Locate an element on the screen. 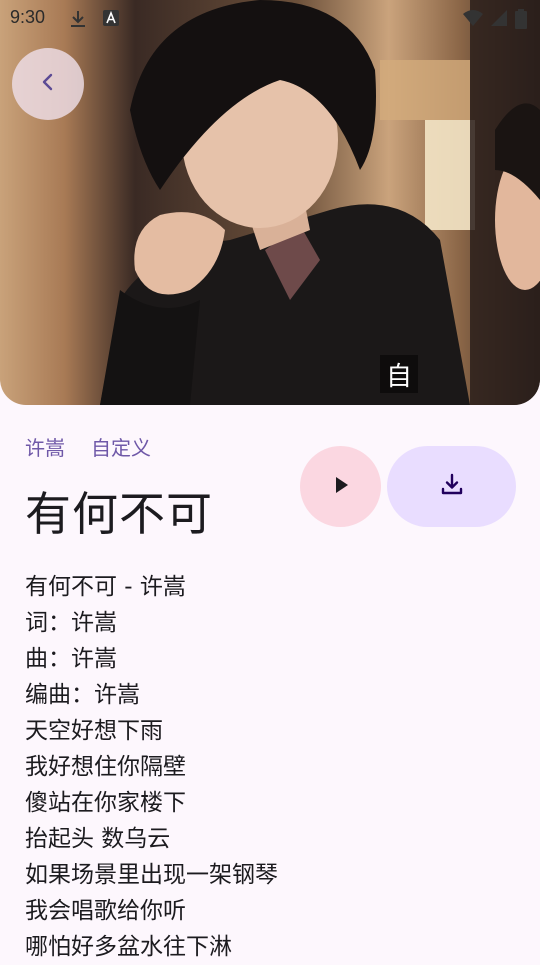 The image size is (540, 965). wifi-icon is located at coordinates (473, 20).